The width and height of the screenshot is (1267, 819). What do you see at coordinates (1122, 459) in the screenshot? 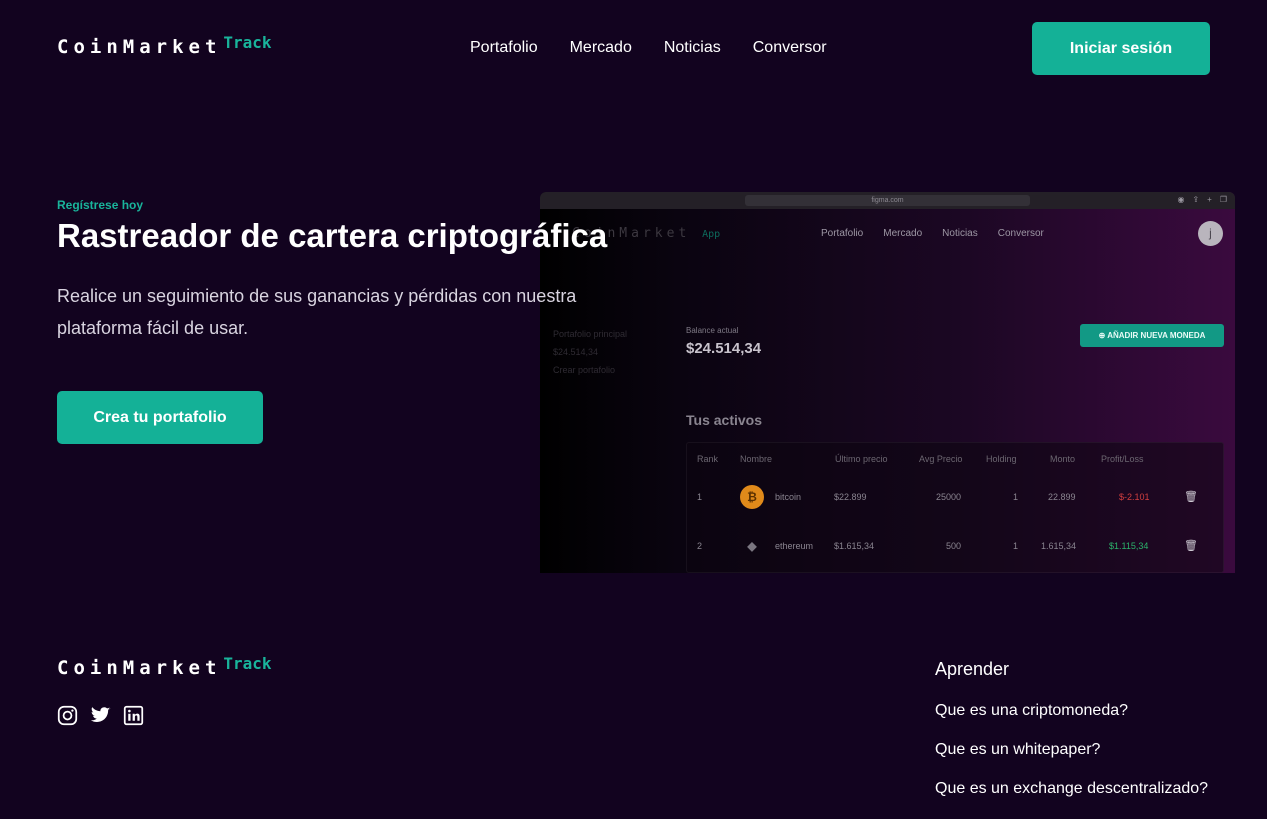
I see `col-header: Profit/Loss` at bounding box center [1122, 459].